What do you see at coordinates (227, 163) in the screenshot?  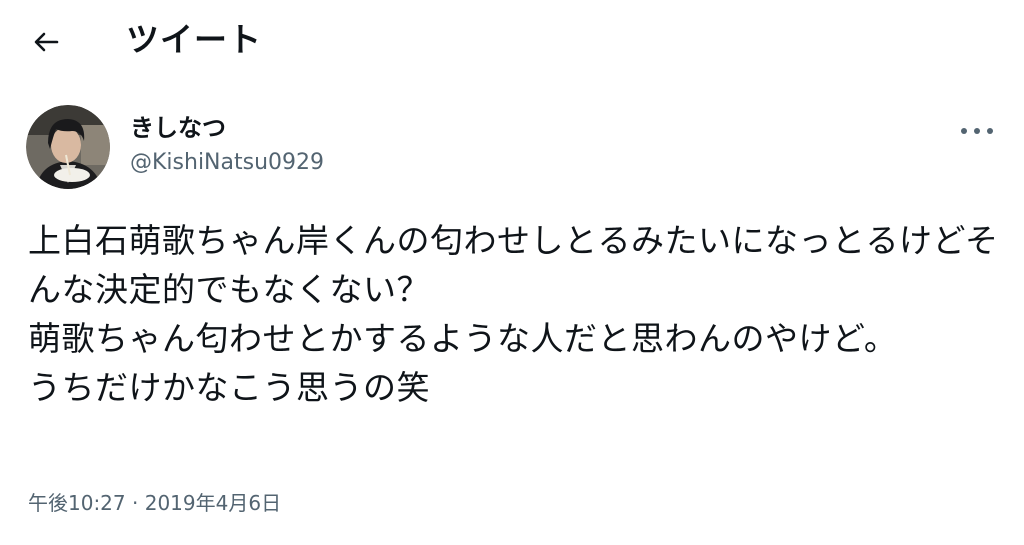 I see `author-username: @KishiNatsu0929` at bounding box center [227, 163].